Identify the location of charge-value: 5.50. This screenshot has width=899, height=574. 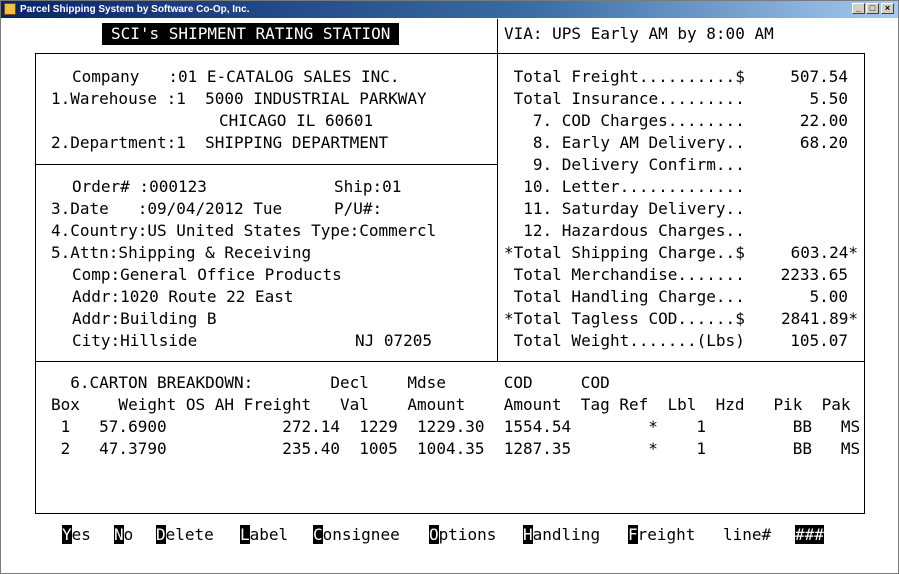
(828, 98).